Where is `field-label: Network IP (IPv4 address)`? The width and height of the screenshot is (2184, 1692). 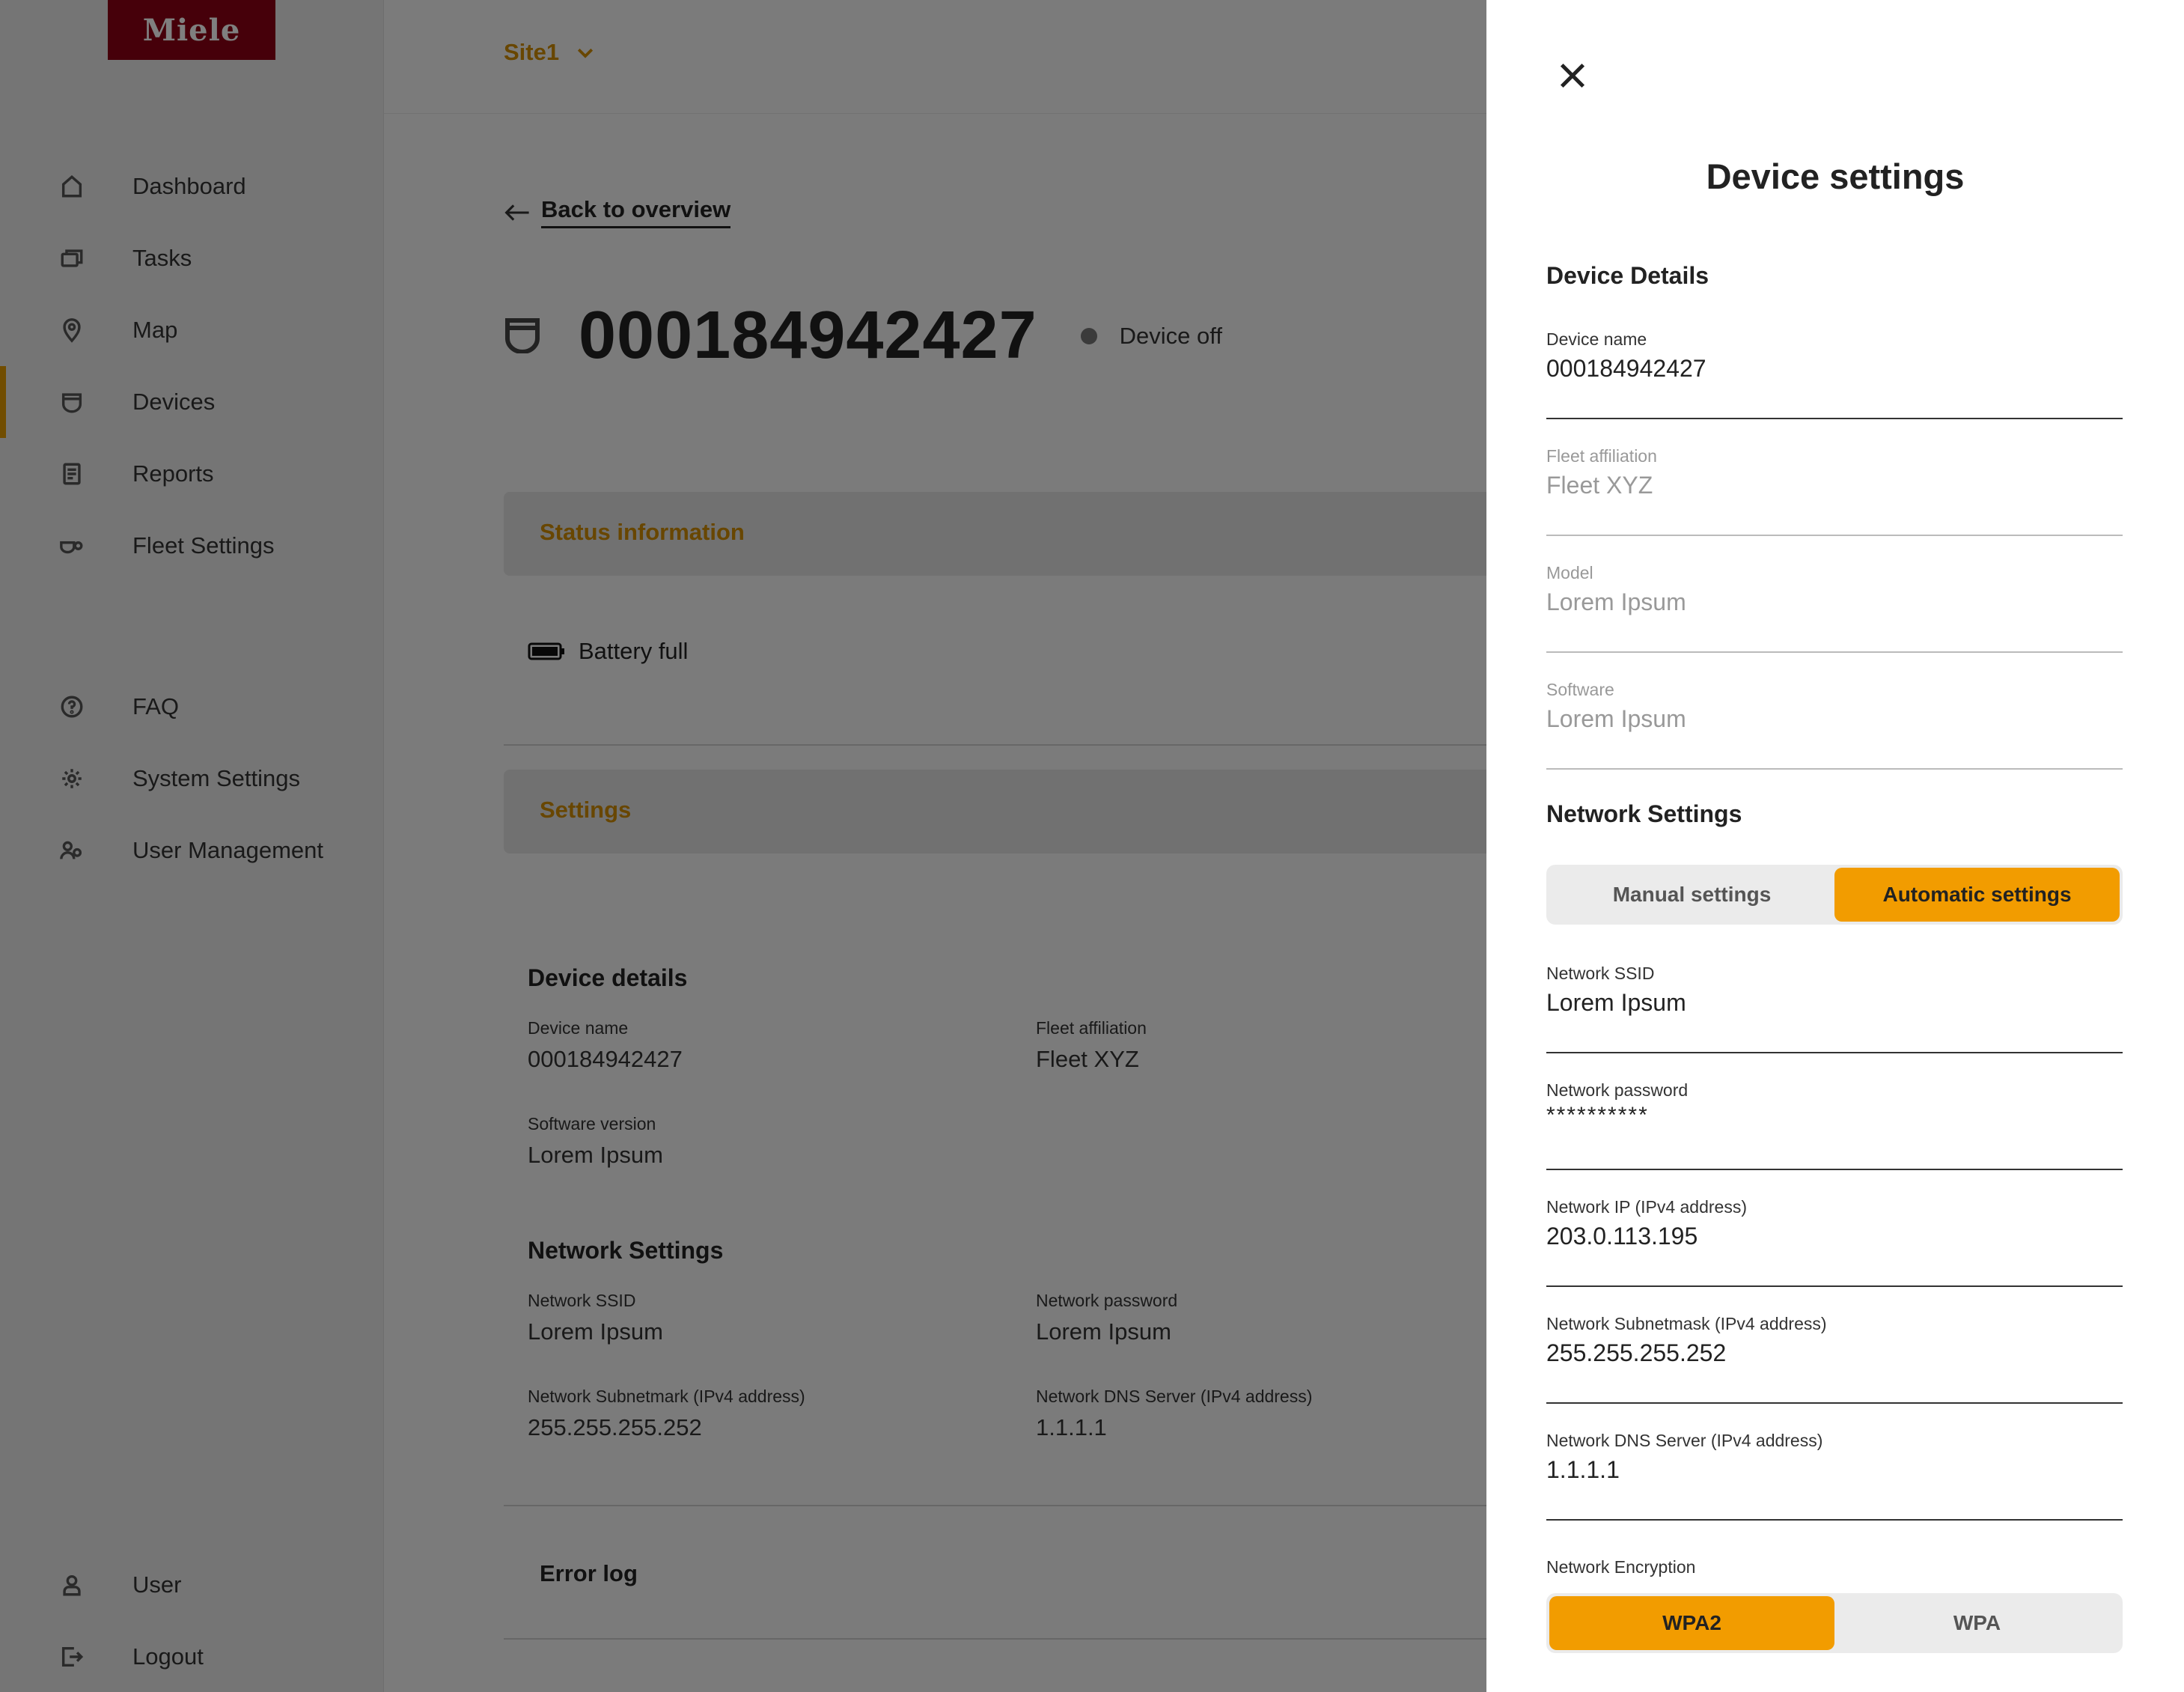
field-label: Network IP (IPv4 address) is located at coordinates (1647, 1207).